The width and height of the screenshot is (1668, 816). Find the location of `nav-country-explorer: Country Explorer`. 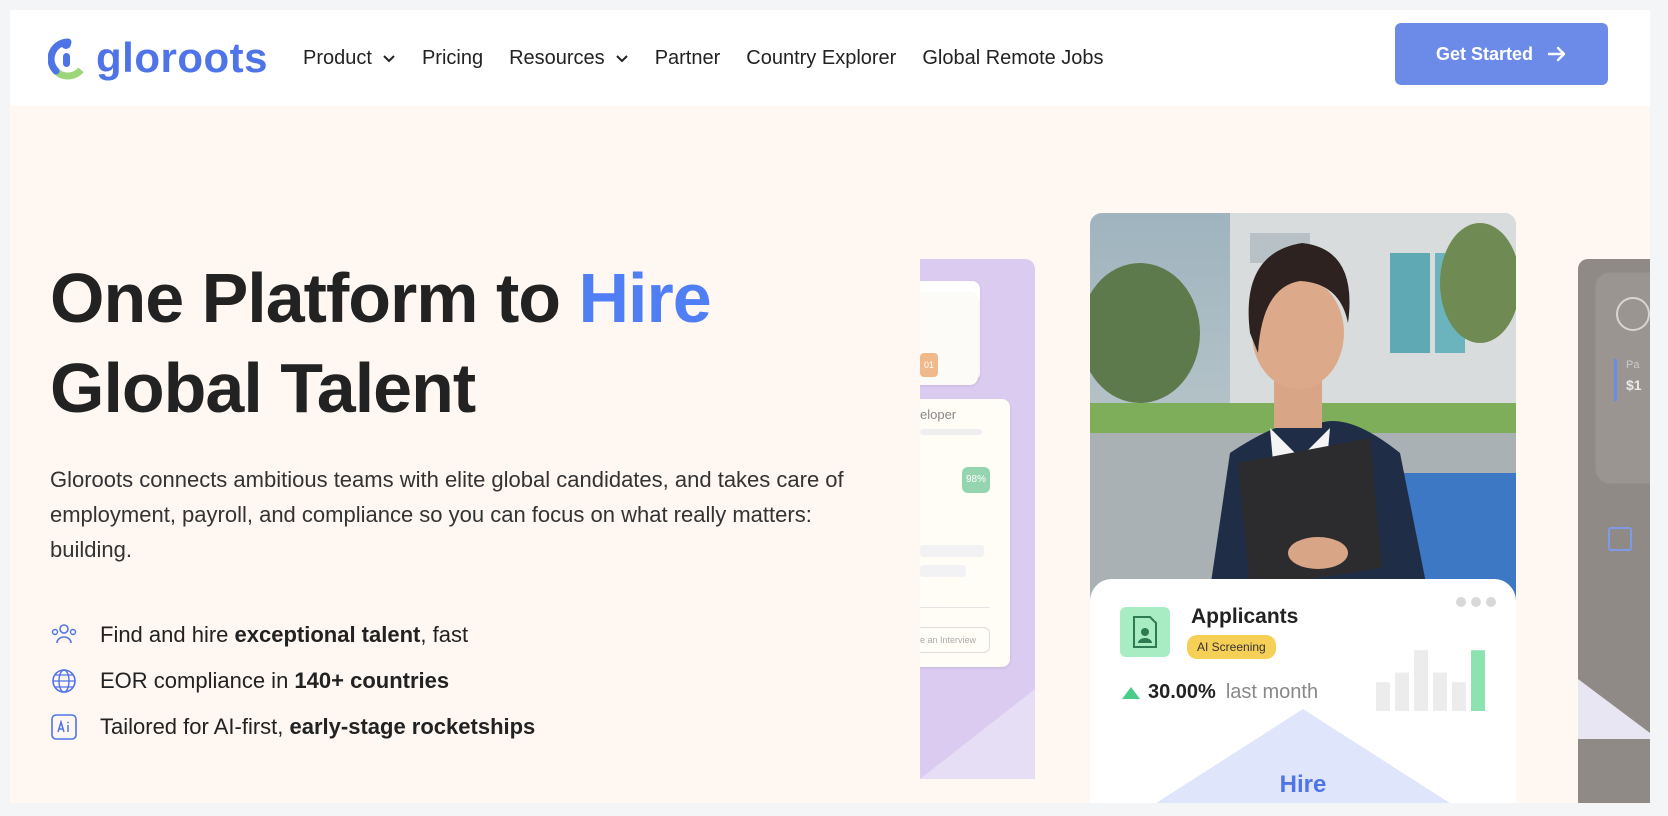

nav-country-explorer: Country Explorer is located at coordinates (821, 58).